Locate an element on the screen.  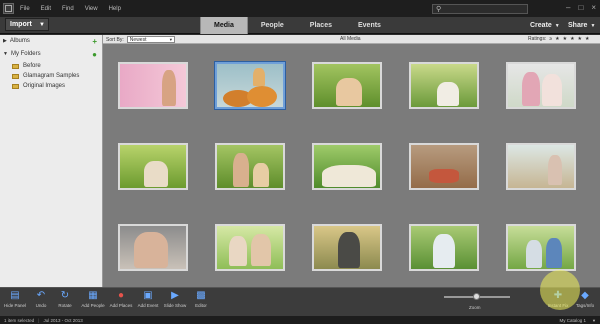
editor-icon: ▩ is located at coordinates (201, 295).